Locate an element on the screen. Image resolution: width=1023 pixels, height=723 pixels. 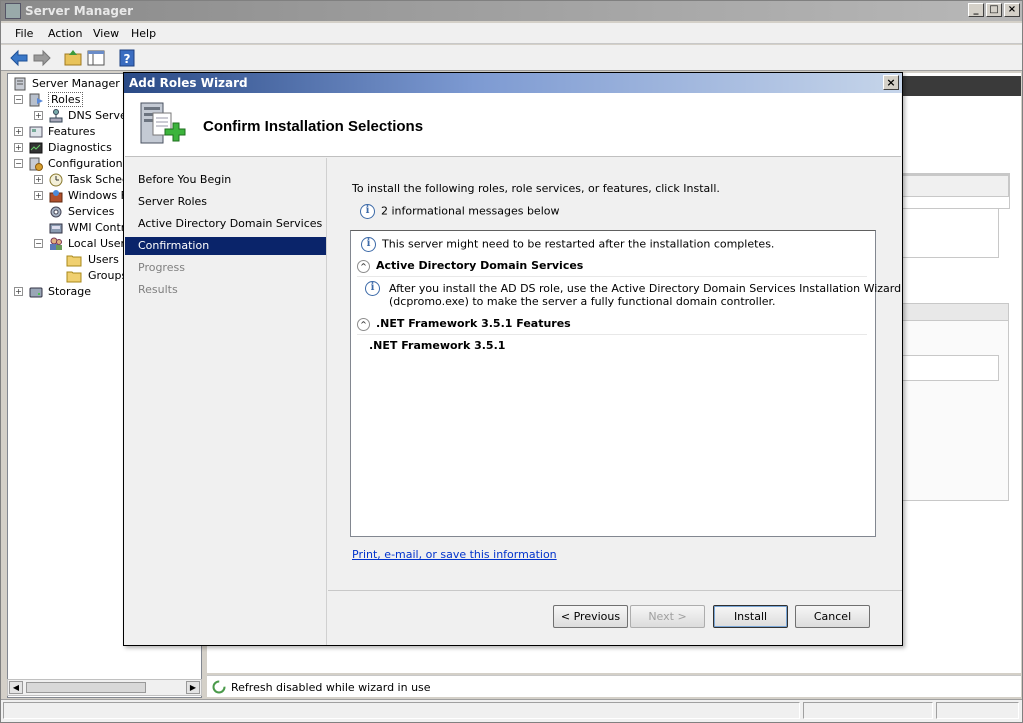
tree-item-label: Diagnostics is located at coordinates (80, 147).